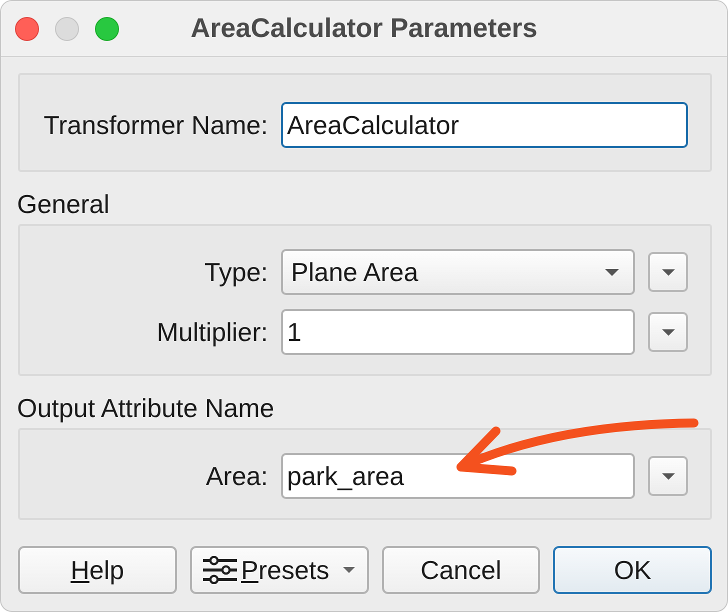 This screenshot has height=612, width=728. I want to click on field-label: Area:, so click(237, 476).